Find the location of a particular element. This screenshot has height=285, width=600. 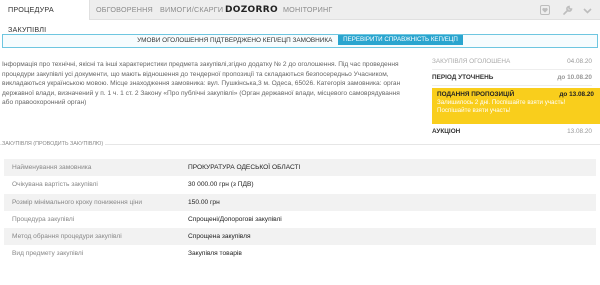

timeline-clarifications: ПЕРІОД УТОЧНЕНЬ до 10.08.20 is located at coordinates (512, 78).